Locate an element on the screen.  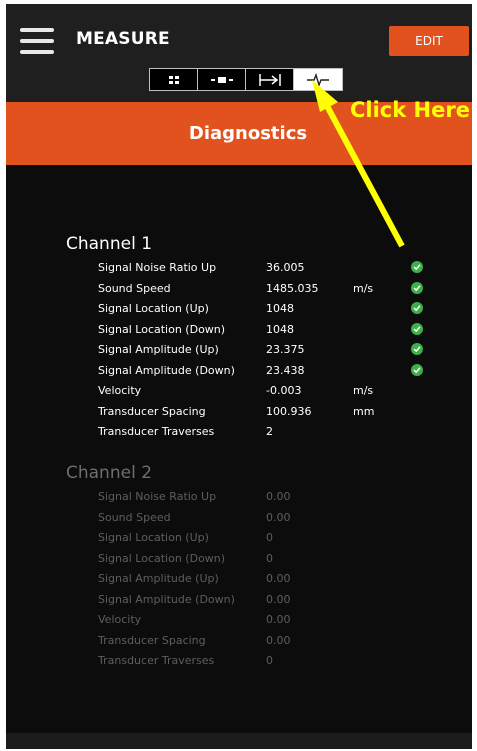
reading-row: Signal Amplitude (Down) 0.00 is located at coordinates (239, 600).